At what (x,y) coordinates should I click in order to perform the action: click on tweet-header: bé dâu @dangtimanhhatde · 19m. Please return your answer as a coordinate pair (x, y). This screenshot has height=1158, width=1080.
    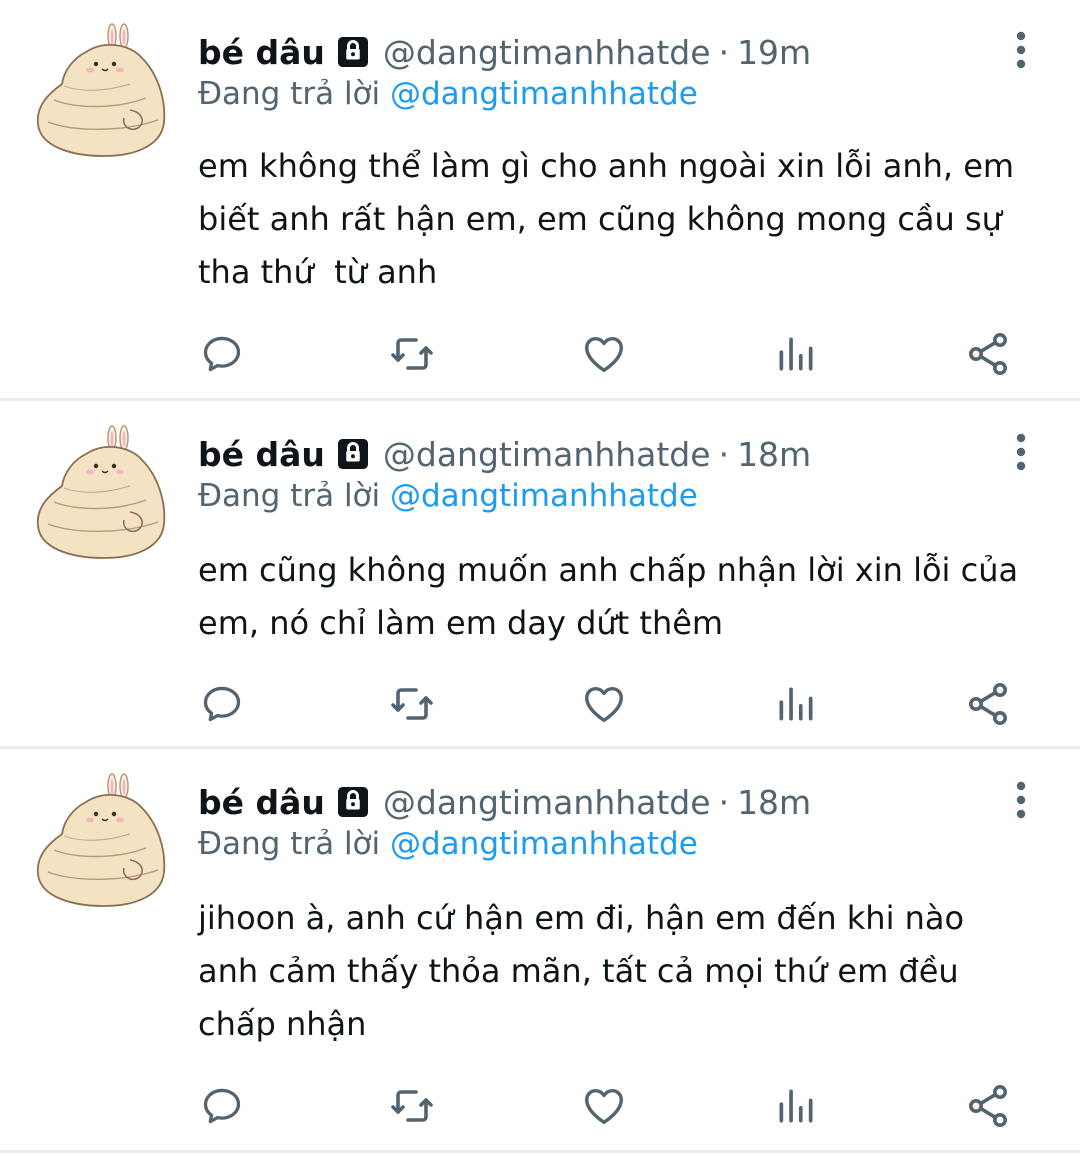
    Looking at the image, I should click on (504, 52).